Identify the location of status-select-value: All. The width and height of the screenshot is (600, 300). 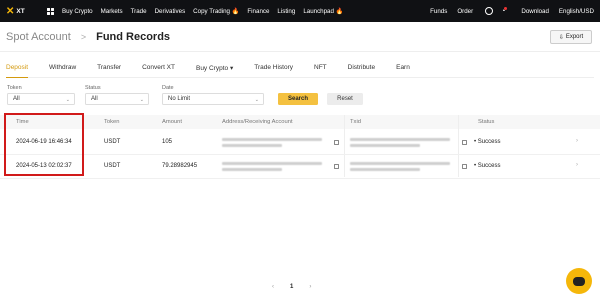
(94, 99).